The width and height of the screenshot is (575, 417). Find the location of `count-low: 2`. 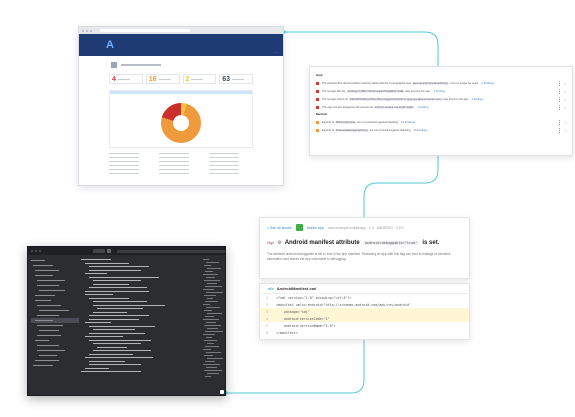

count-low: 2 is located at coordinates (199, 79).